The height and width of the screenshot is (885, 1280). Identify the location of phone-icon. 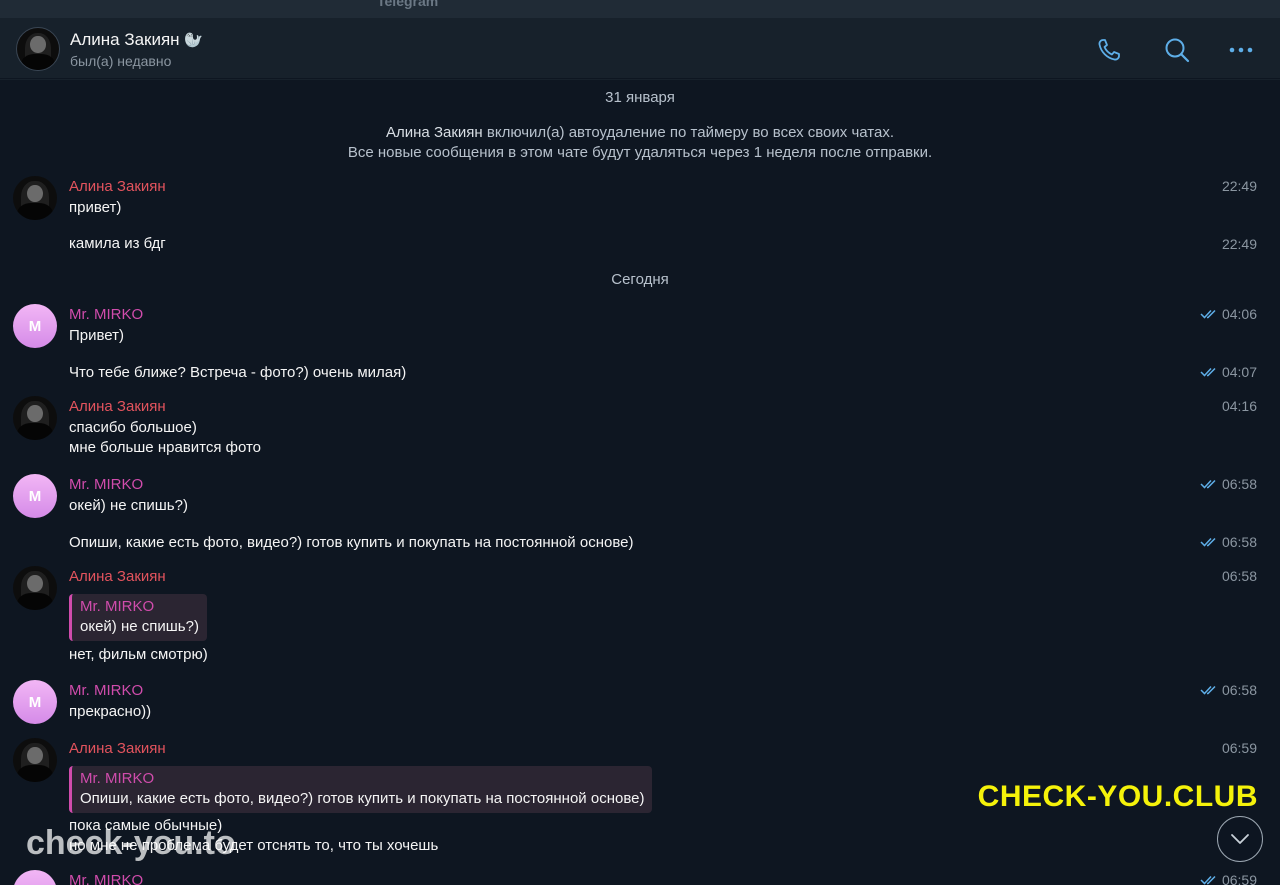
(1109, 50).